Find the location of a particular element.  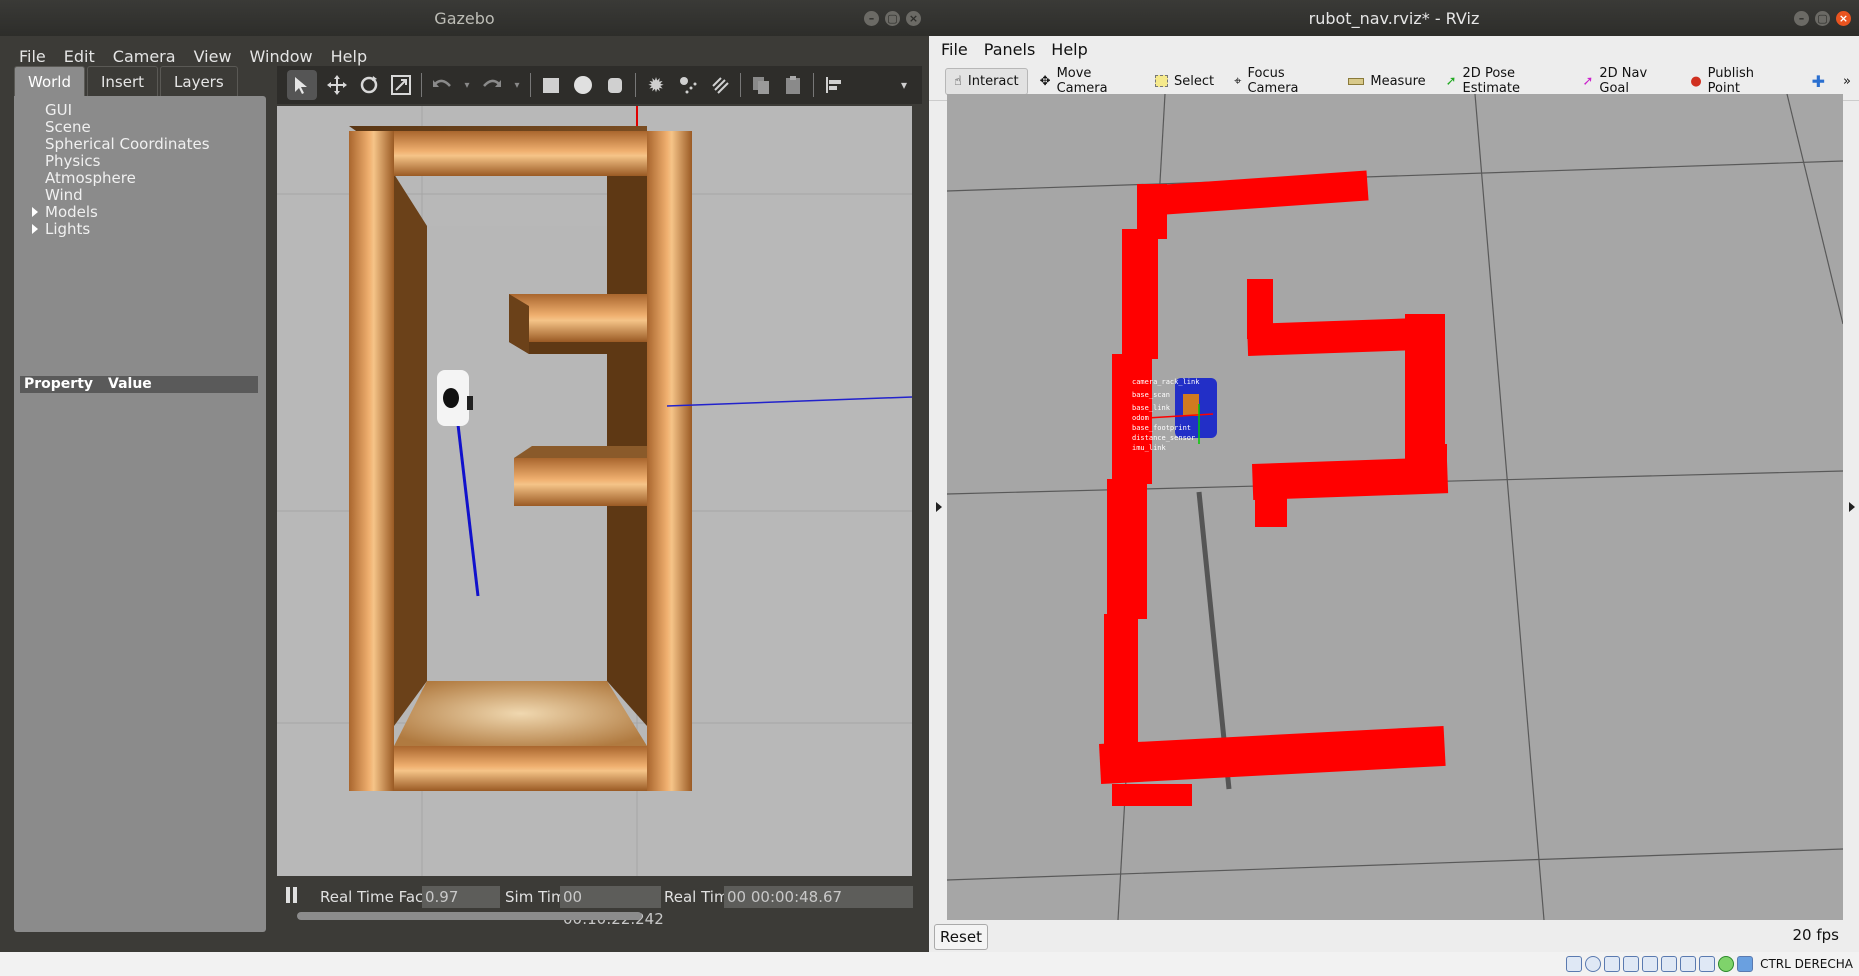

cpu-icon is located at coordinates (1707, 964).